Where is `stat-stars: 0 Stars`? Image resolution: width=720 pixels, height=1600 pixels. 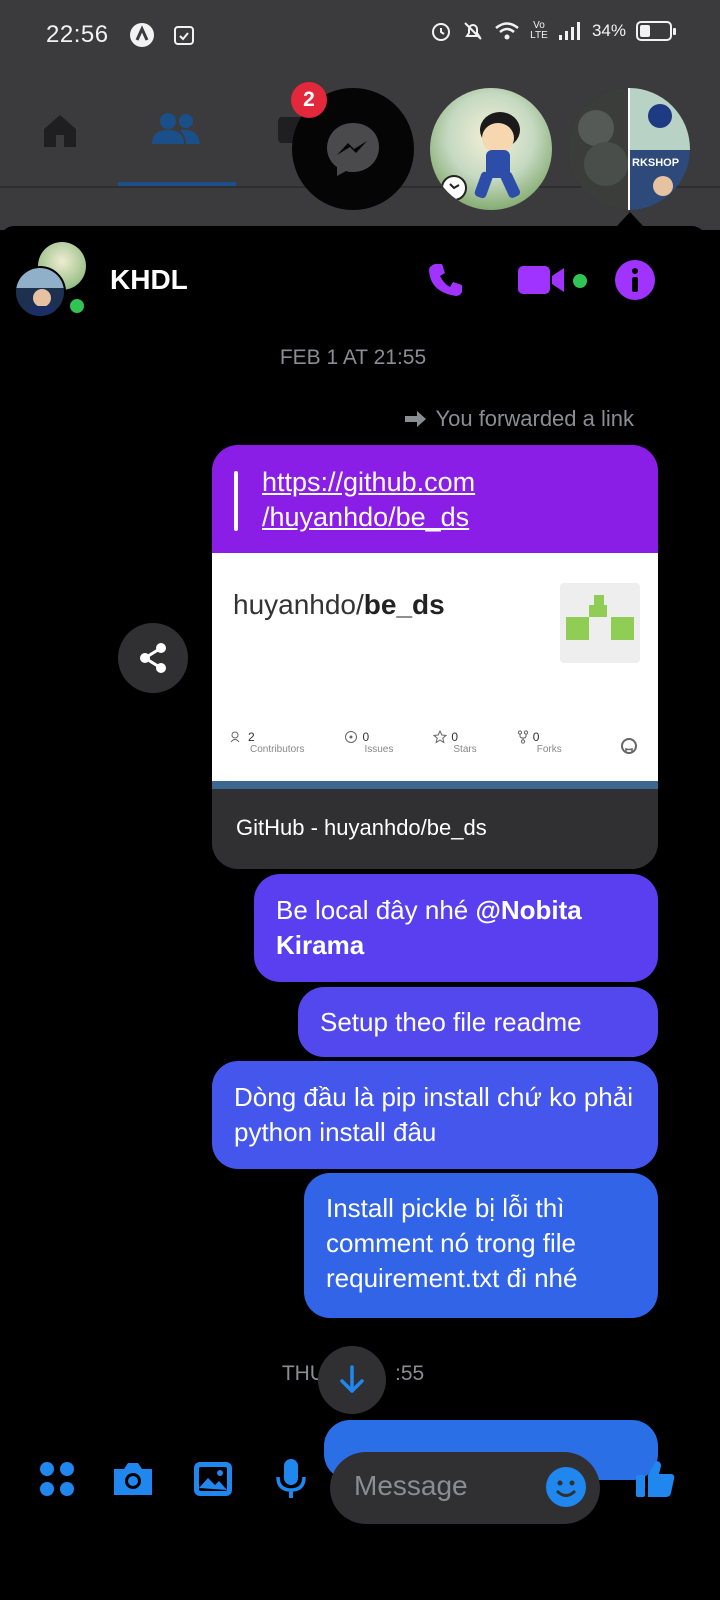 stat-stars: 0 Stars is located at coordinates (455, 742).